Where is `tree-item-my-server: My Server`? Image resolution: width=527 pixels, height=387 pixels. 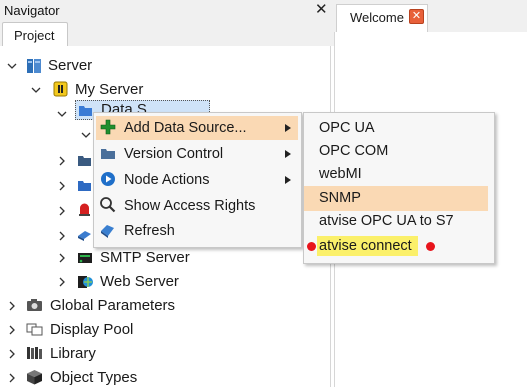
tree-item-my-server: My Server is located at coordinates (109, 89).